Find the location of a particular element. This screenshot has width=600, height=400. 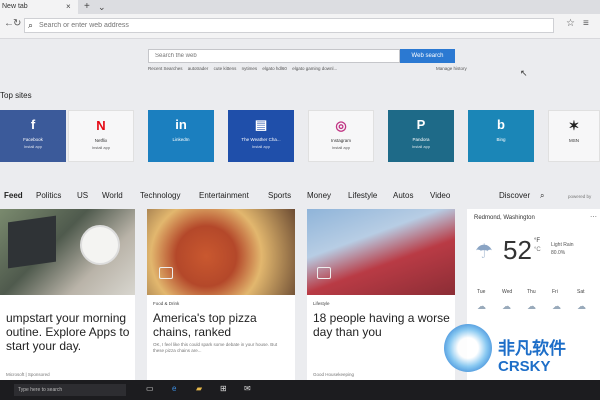

forecast-day: Fri is located at coordinates (555, 292).